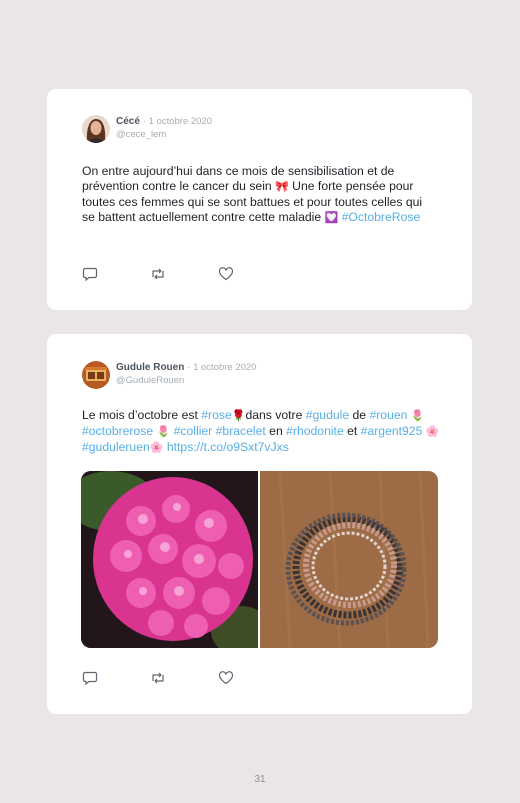 The width and height of the screenshot is (520, 803). What do you see at coordinates (359, 415) in the screenshot?
I see `tweet-text-segment: de` at bounding box center [359, 415].